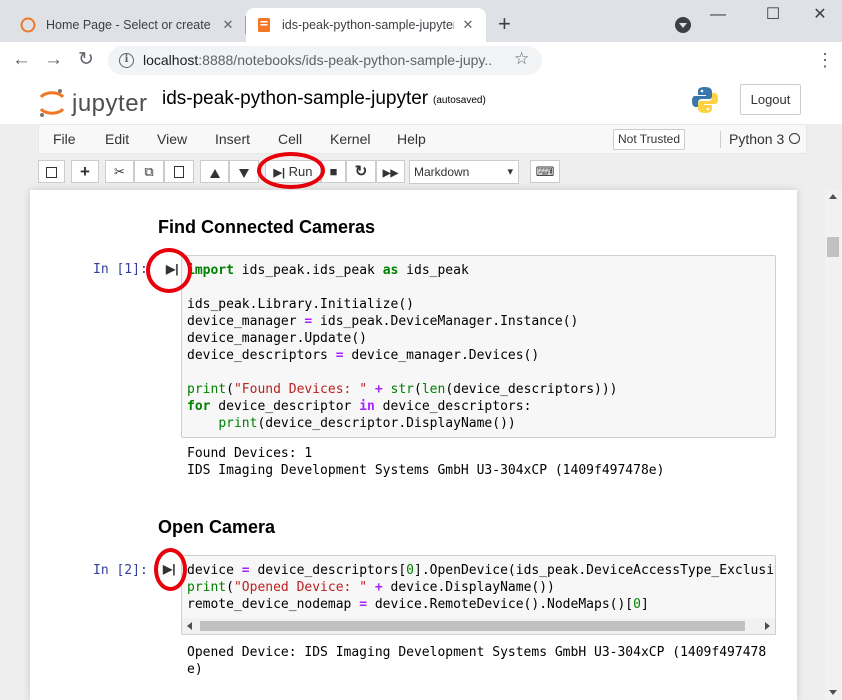 This screenshot has height=700, width=842. Describe the element at coordinates (825, 60) in the screenshot. I see `browser-menu-icon: ⋮` at that location.